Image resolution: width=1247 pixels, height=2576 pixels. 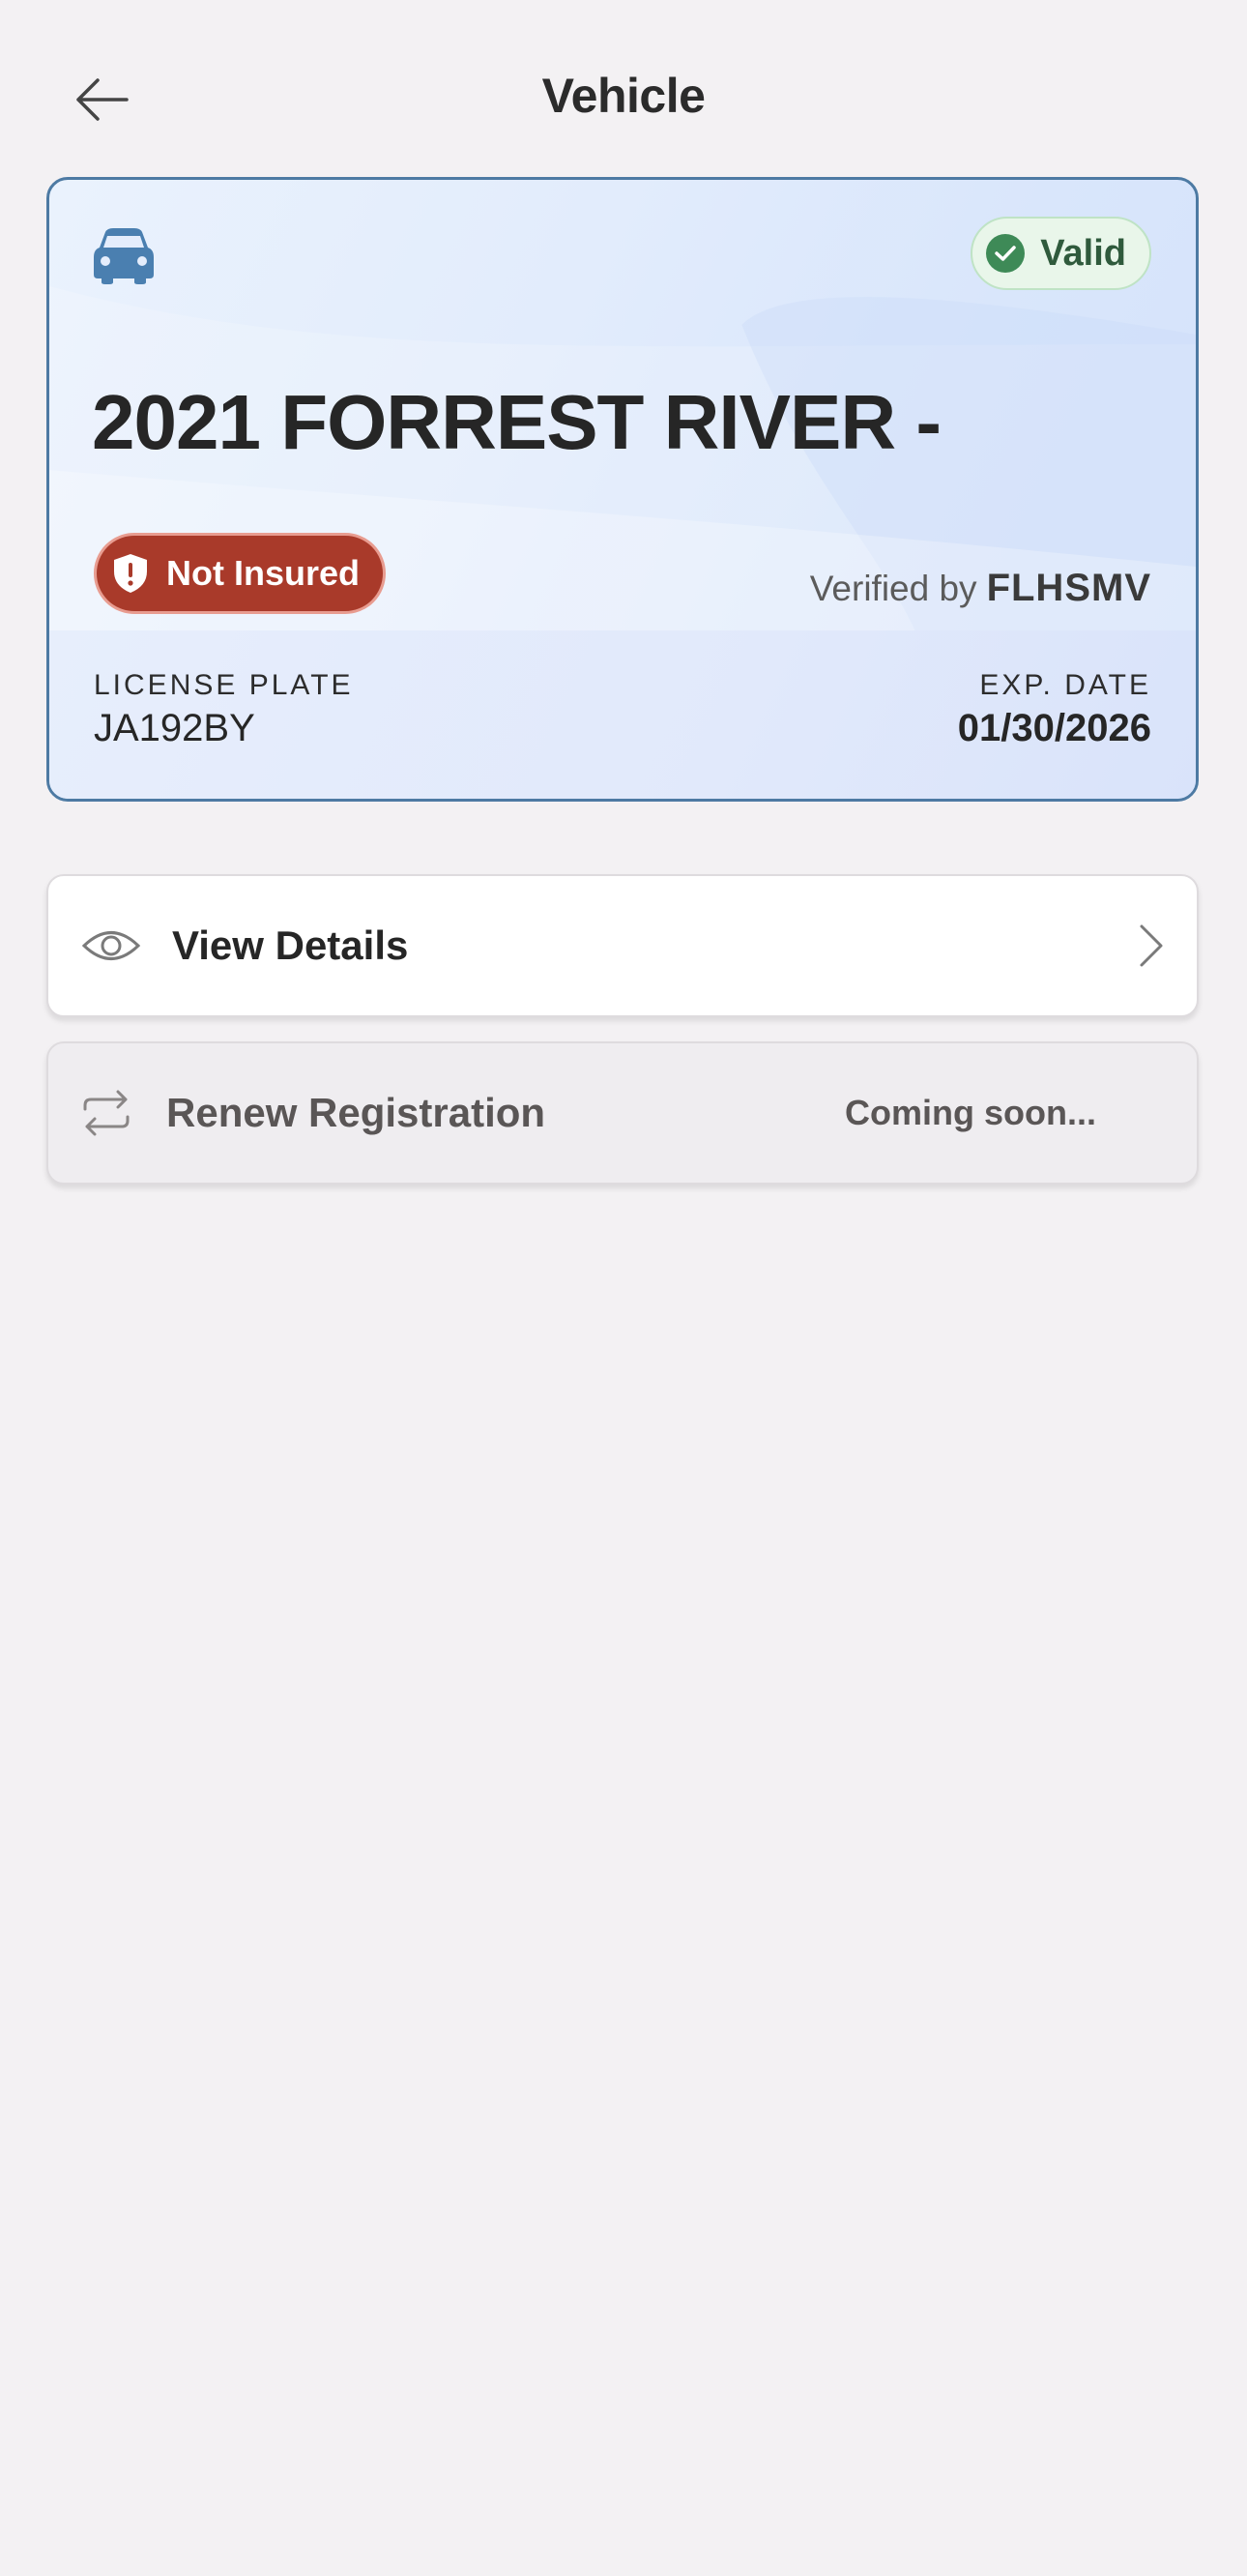 I want to click on verified-by-text: Verified by, so click(x=893, y=588).